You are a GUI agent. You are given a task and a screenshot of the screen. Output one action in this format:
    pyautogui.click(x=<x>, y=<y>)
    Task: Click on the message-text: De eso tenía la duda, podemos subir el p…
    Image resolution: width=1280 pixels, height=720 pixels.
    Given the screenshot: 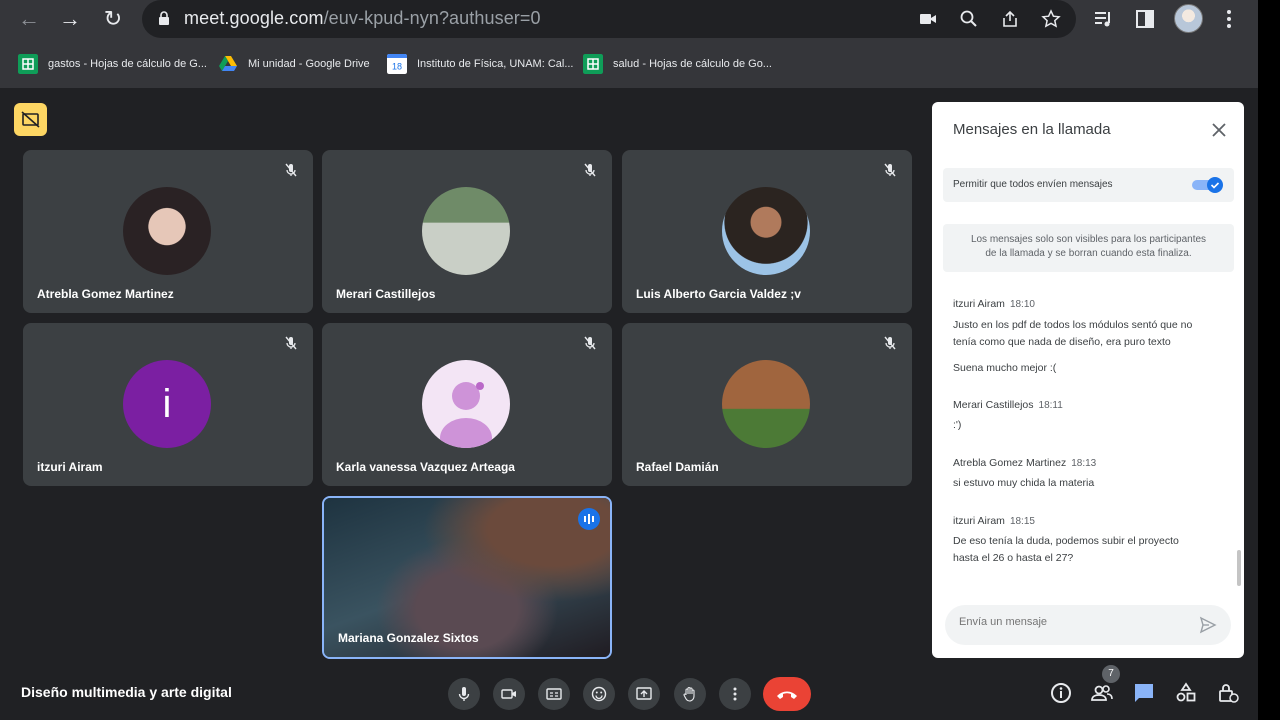 What is the action you would take?
    pyautogui.click(x=1066, y=541)
    